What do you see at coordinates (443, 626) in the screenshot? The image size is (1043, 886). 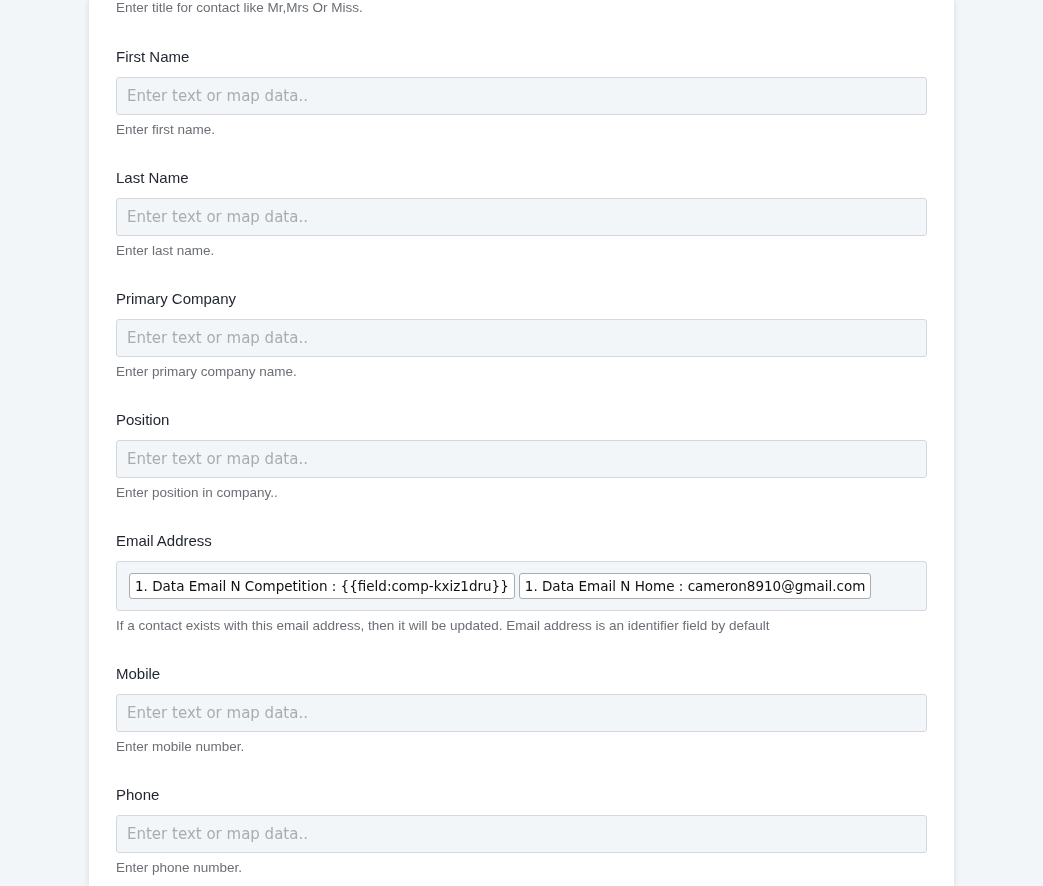 I see `field-hint: If a contact exists with this email address, then it will be updated. Email address is an identifier field by default` at bounding box center [443, 626].